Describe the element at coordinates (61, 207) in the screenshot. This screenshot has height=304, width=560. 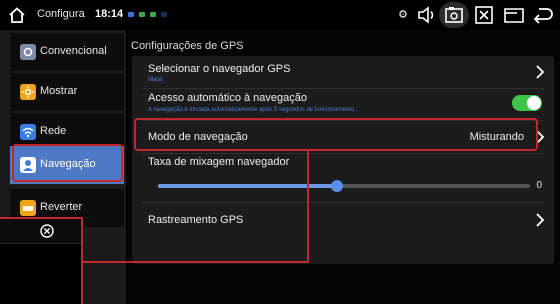
I see `sidebar-item-label: Reverter` at that location.